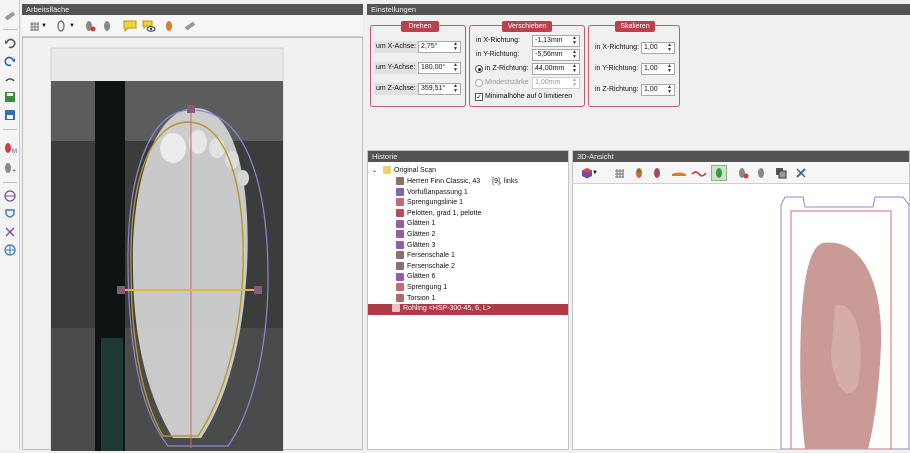  Describe the element at coordinates (468, 299) in the screenshot. I see `history-item: Torsion 1` at that location.